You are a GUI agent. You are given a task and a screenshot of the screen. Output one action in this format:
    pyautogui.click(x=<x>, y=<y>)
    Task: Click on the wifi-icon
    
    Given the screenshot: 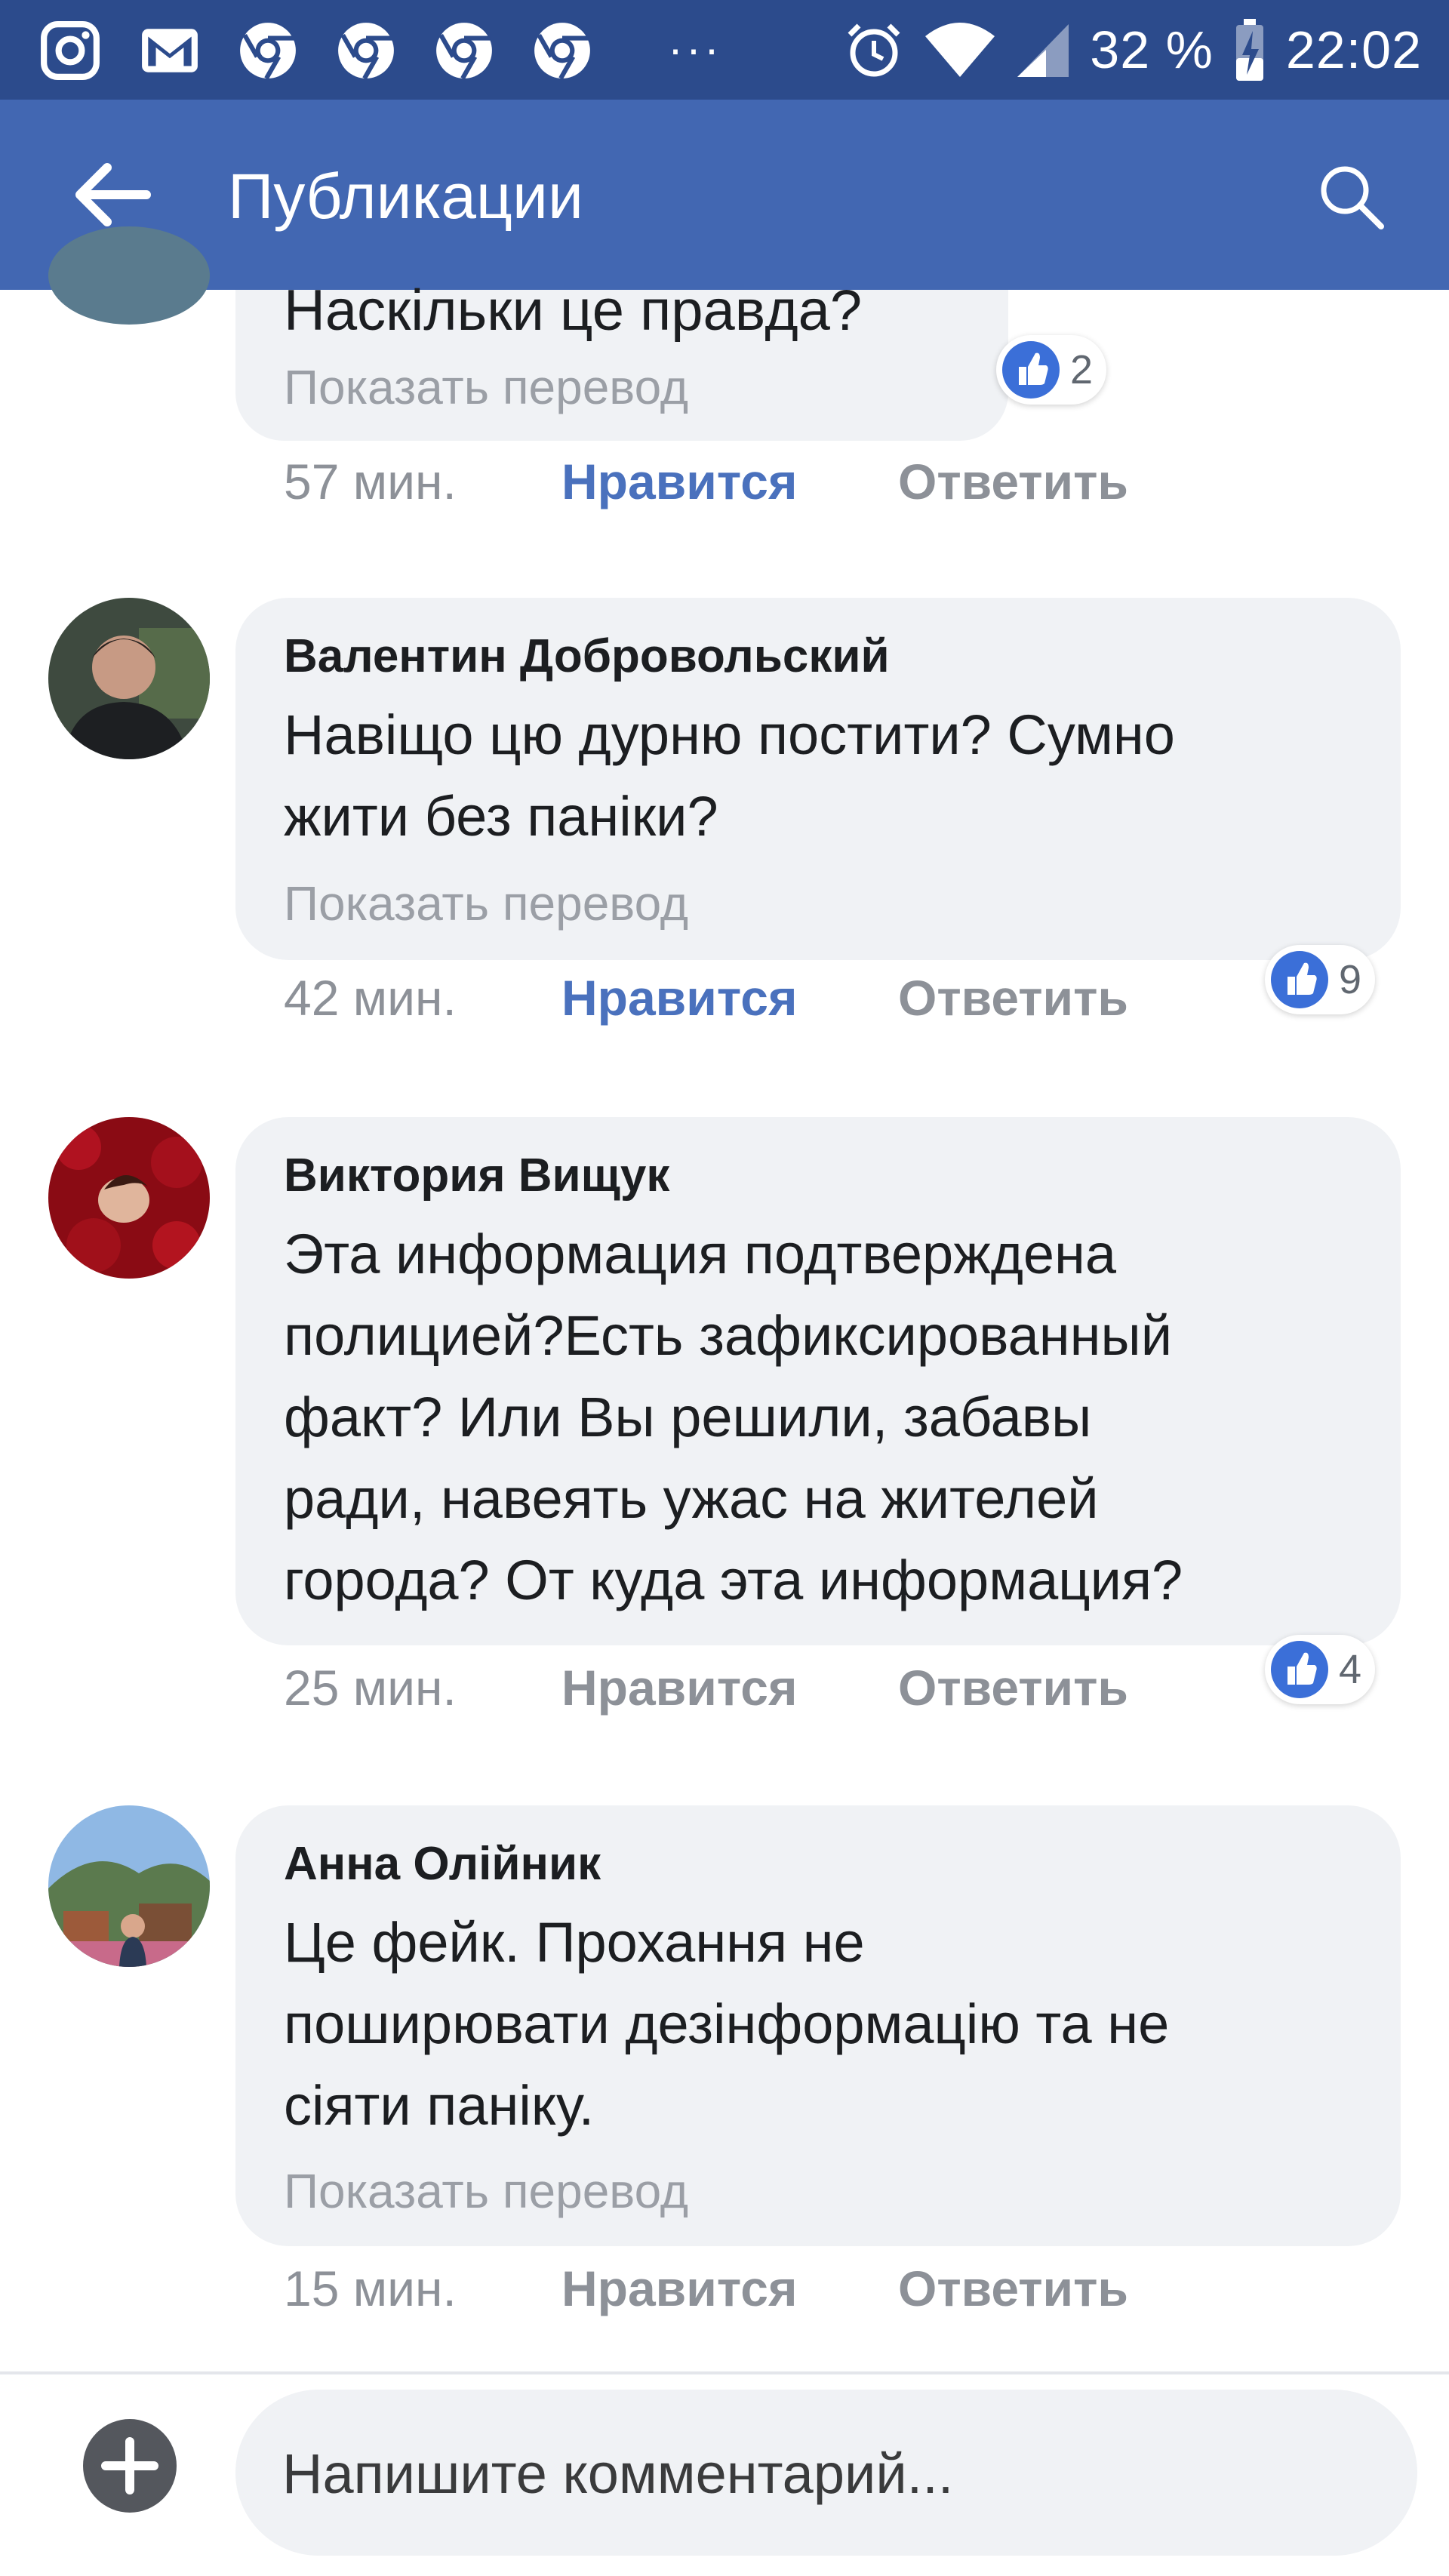 What is the action you would take?
    pyautogui.click(x=960, y=50)
    